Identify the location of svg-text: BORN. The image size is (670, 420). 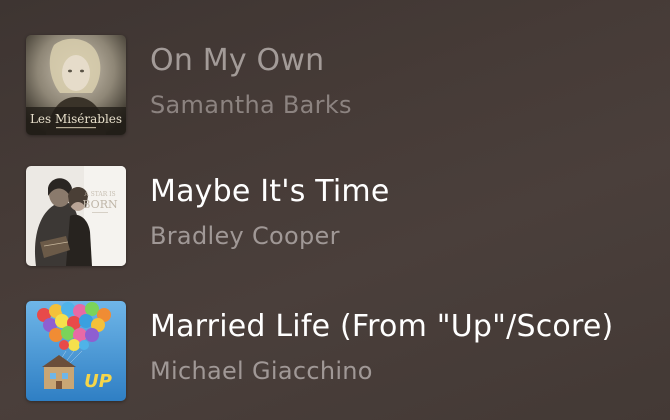
(100, 204).